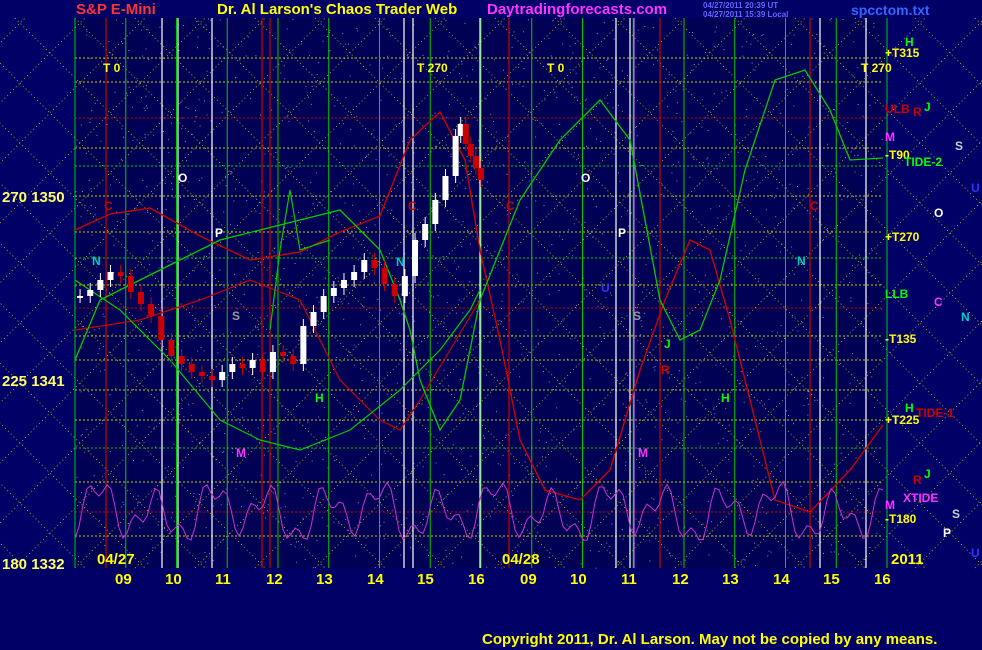 The height and width of the screenshot is (650, 982). Describe the element at coordinates (897, 109) in the screenshot. I see `right-level-label: ULB` at that location.